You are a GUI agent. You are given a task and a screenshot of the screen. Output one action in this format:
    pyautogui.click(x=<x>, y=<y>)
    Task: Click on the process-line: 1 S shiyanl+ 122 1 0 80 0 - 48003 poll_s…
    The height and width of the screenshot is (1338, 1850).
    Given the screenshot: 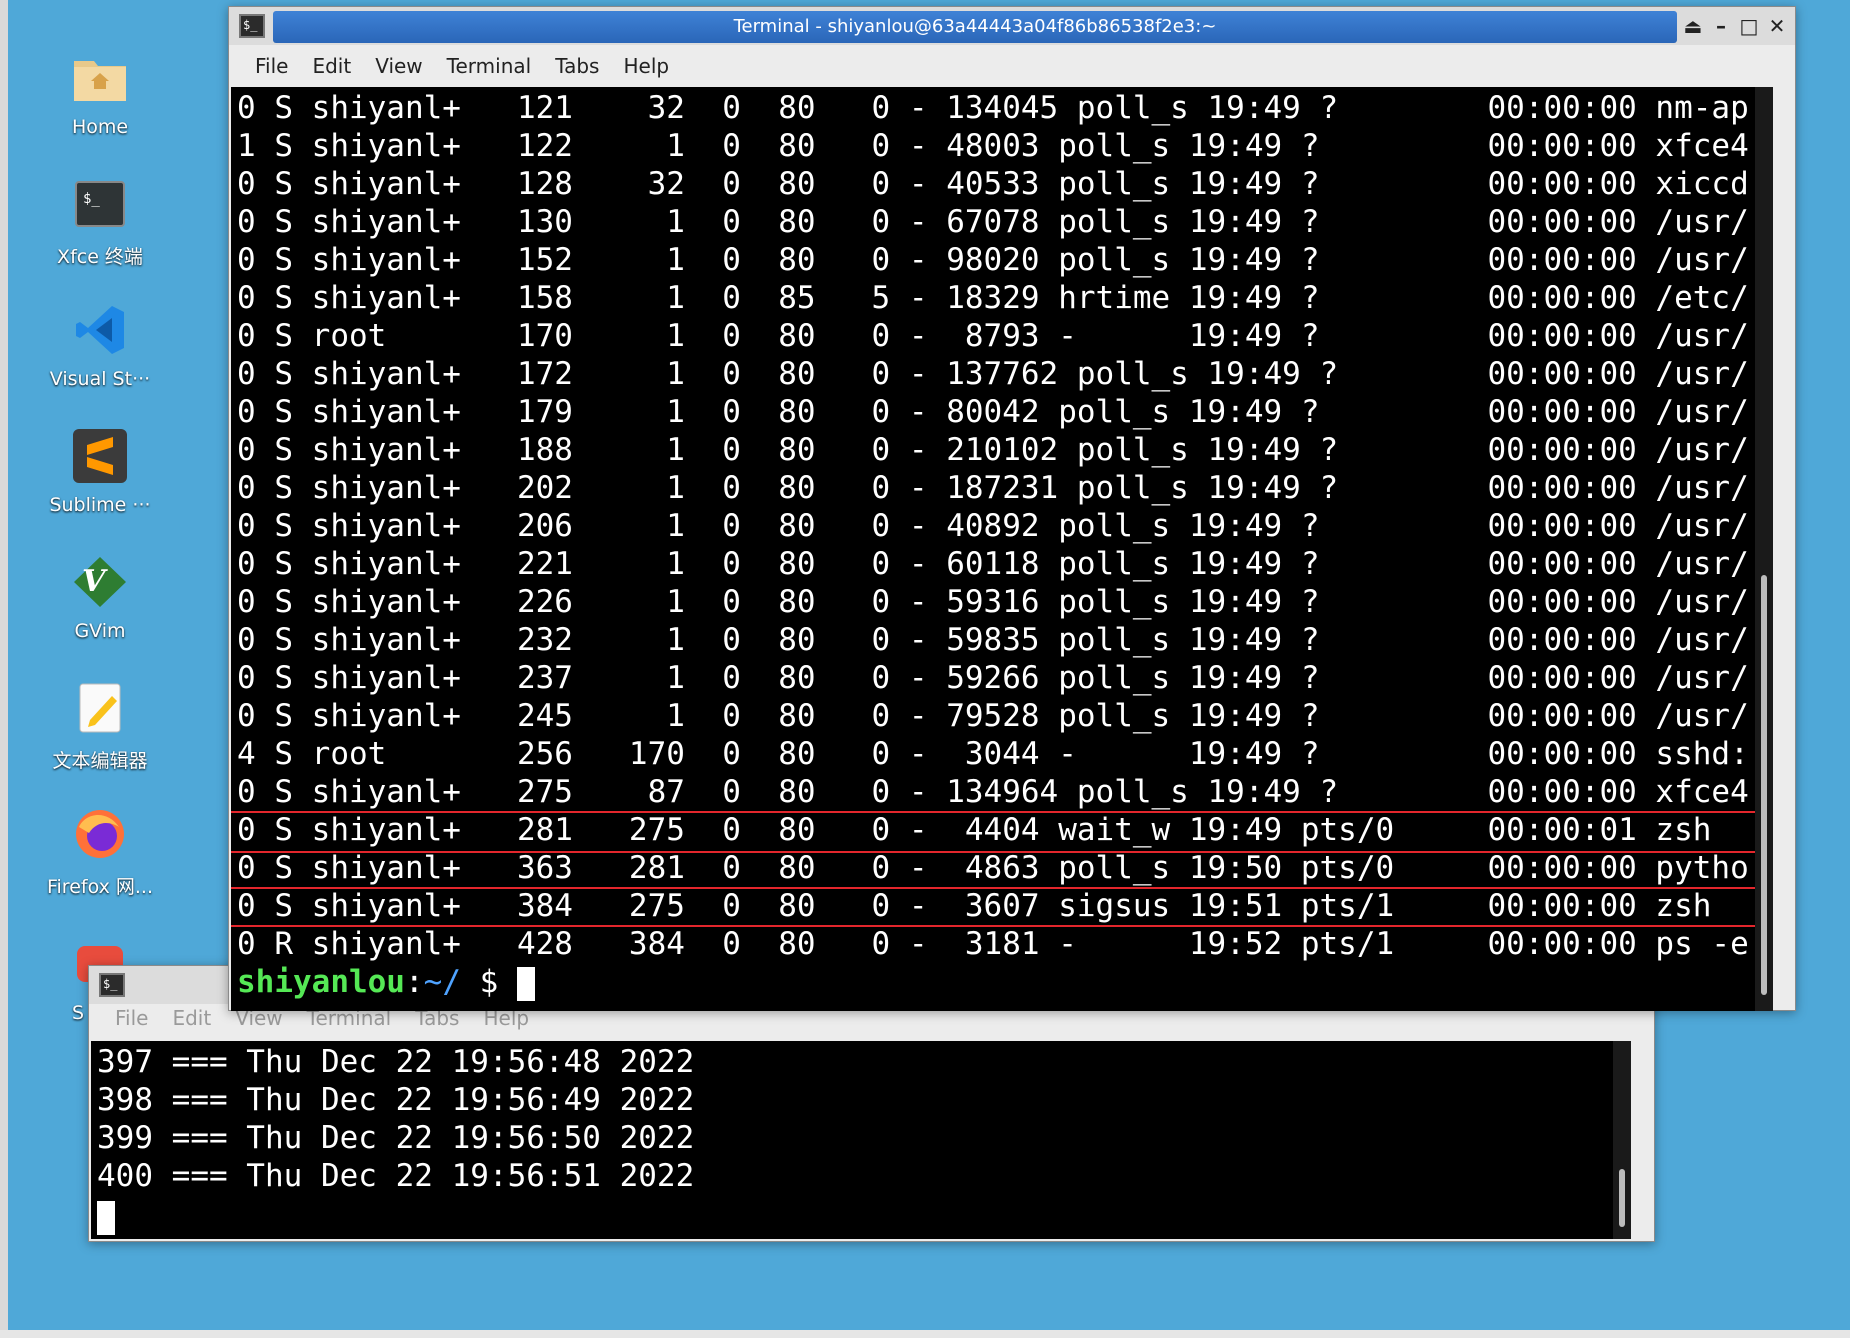 What is the action you would take?
    pyautogui.click(x=993, y=146)
    